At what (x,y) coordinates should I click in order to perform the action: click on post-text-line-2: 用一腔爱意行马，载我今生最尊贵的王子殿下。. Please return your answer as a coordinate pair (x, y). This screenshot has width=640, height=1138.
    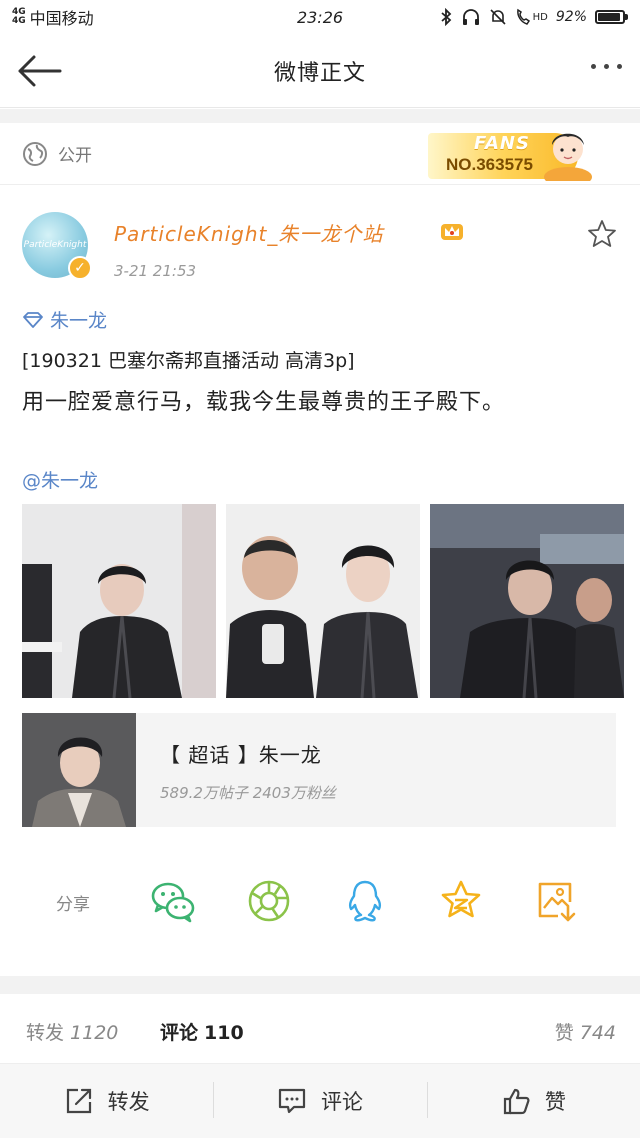
    Looking at the image, I should click on (264, 402).